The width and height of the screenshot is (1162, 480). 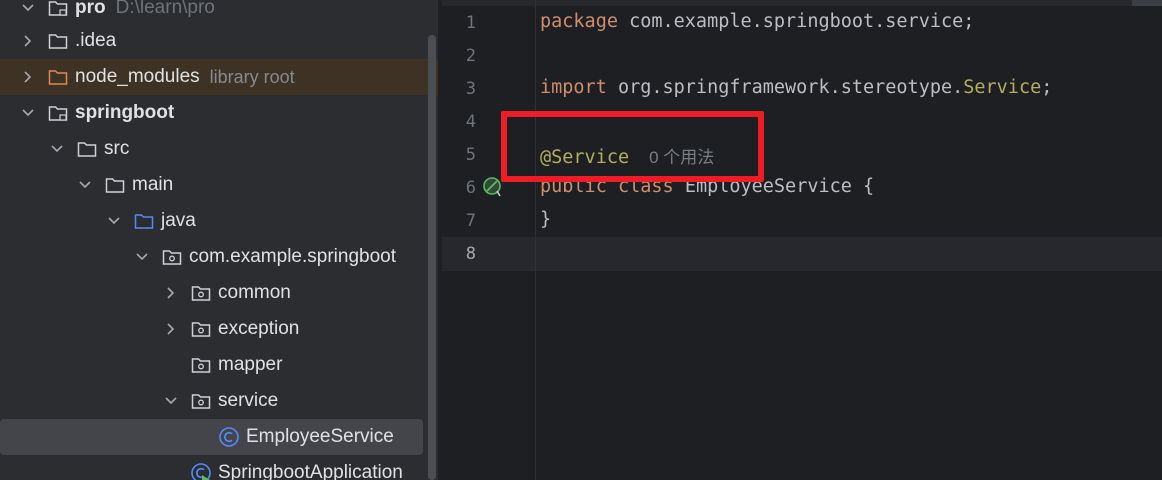 What do you see at coordinates (470, 56) in the screenshot?
I see `line-number: 2` at bounding box center [470, 56].